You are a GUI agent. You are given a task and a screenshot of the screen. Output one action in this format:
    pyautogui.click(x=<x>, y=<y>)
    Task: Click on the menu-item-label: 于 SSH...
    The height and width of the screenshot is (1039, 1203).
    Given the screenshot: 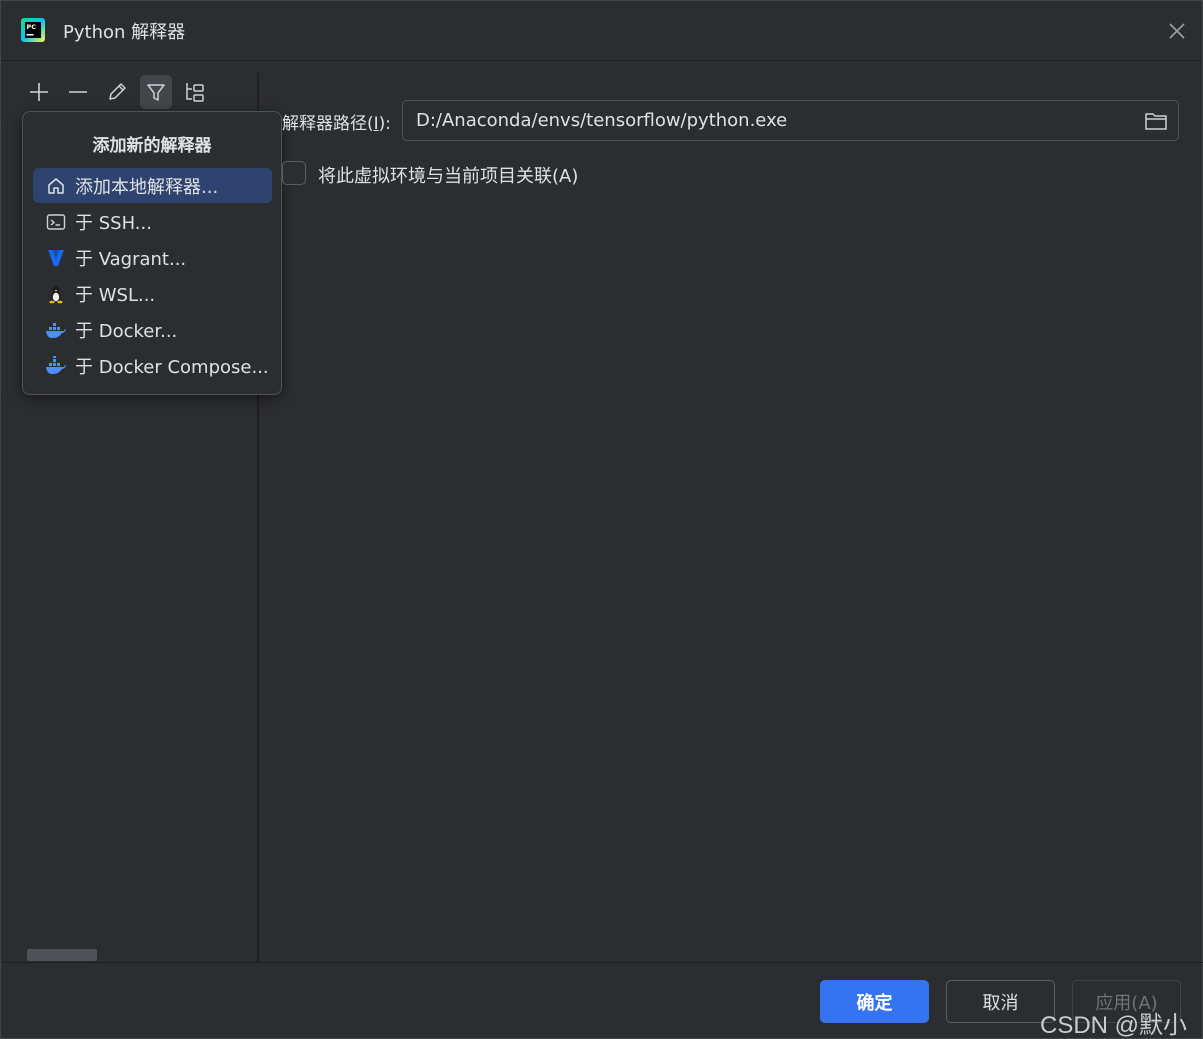 What is the action you would take?
    pyautogui.click(x=113, y=223)
    